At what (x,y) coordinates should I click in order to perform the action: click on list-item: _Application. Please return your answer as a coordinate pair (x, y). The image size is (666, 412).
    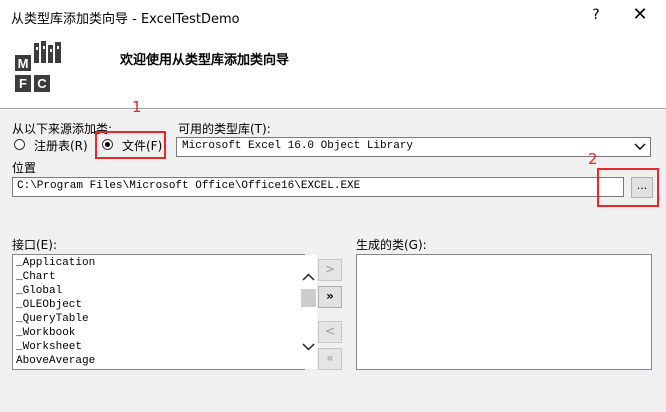
    Looking at the image, I should click on (55, 263).